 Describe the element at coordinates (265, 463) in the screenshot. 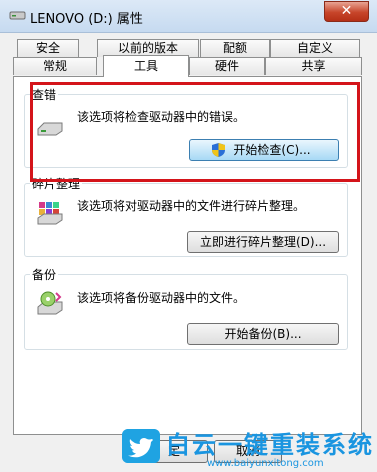

I see `watermark-url: www.baiyunxitong.com` at that location.